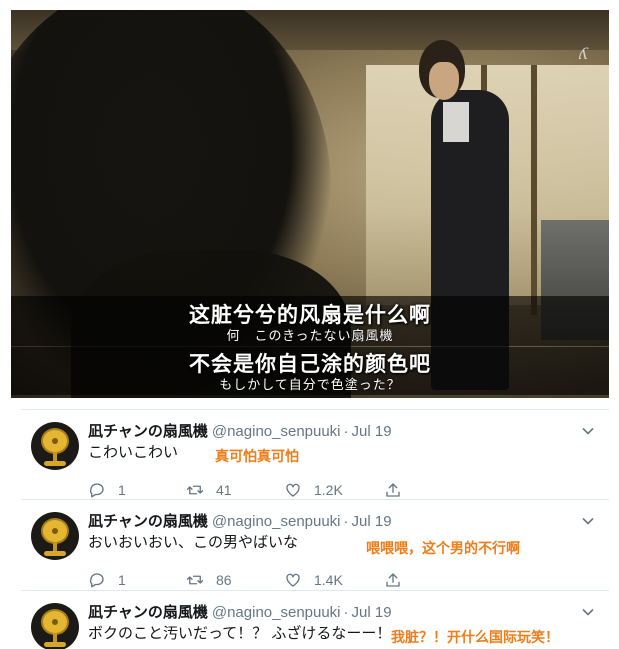  Describe the element at coordinates (240, 633) in the screenshot. I see `tweet-text: ボクのこと汚いだって！？ ふざけるなーー！` at that location.